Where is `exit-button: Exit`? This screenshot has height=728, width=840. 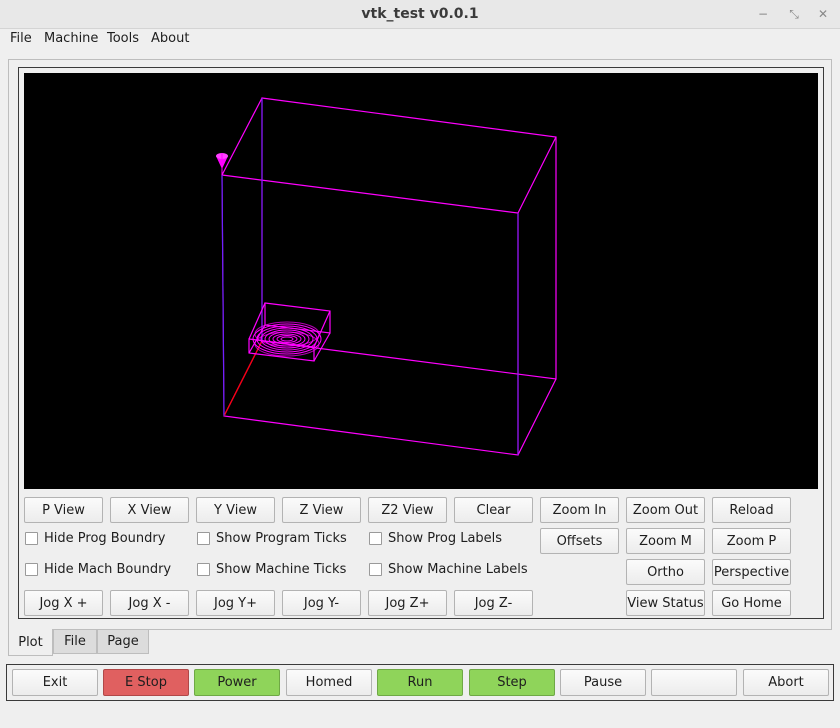
exit-button: Exit is located at coordinates (55, 682).